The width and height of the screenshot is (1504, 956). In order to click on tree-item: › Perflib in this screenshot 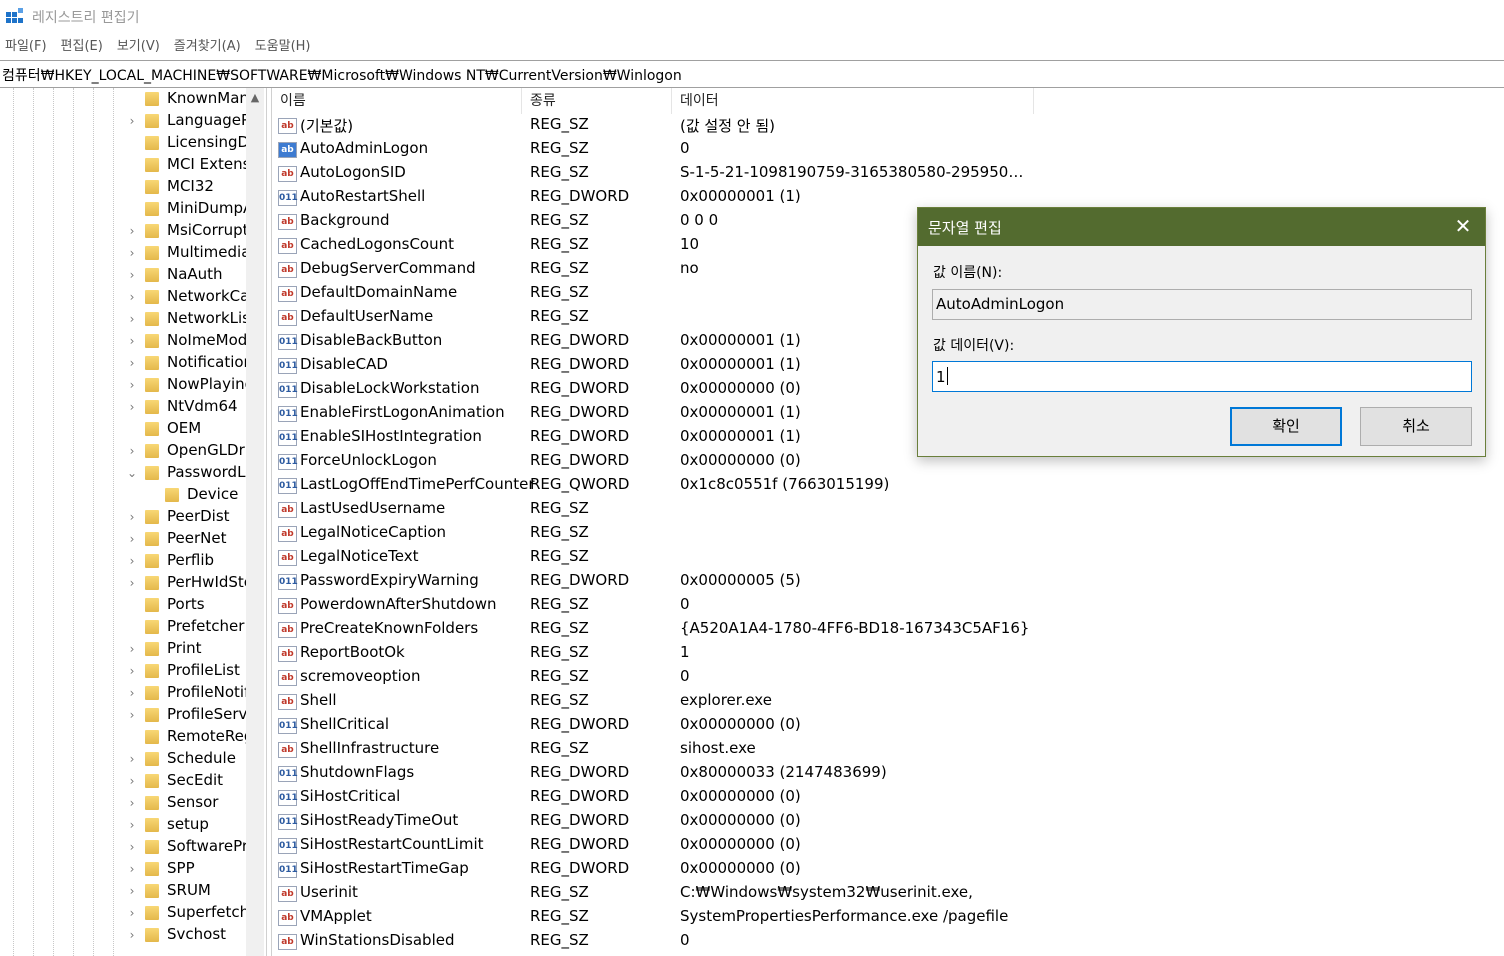, I will do `click(123, 561)`.